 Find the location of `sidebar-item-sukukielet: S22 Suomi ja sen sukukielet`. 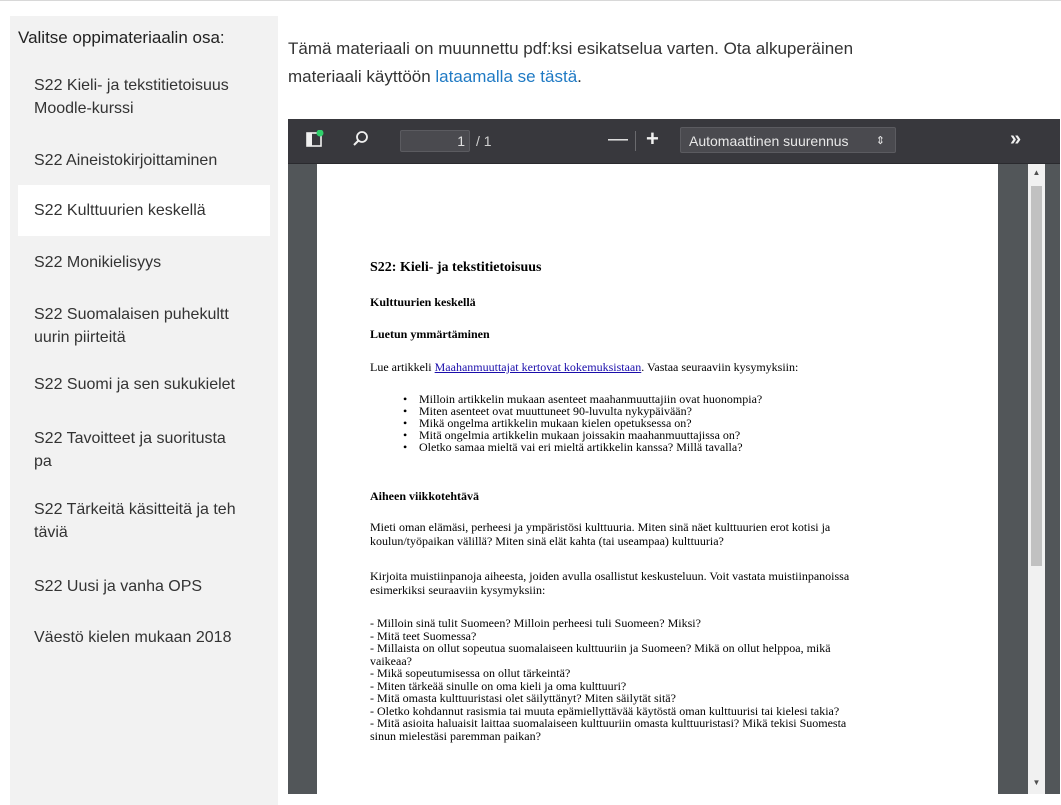

sidebar-item-sukukielet: S22 Suomi ja sen sukukielet is located at coordinates (144, 384).